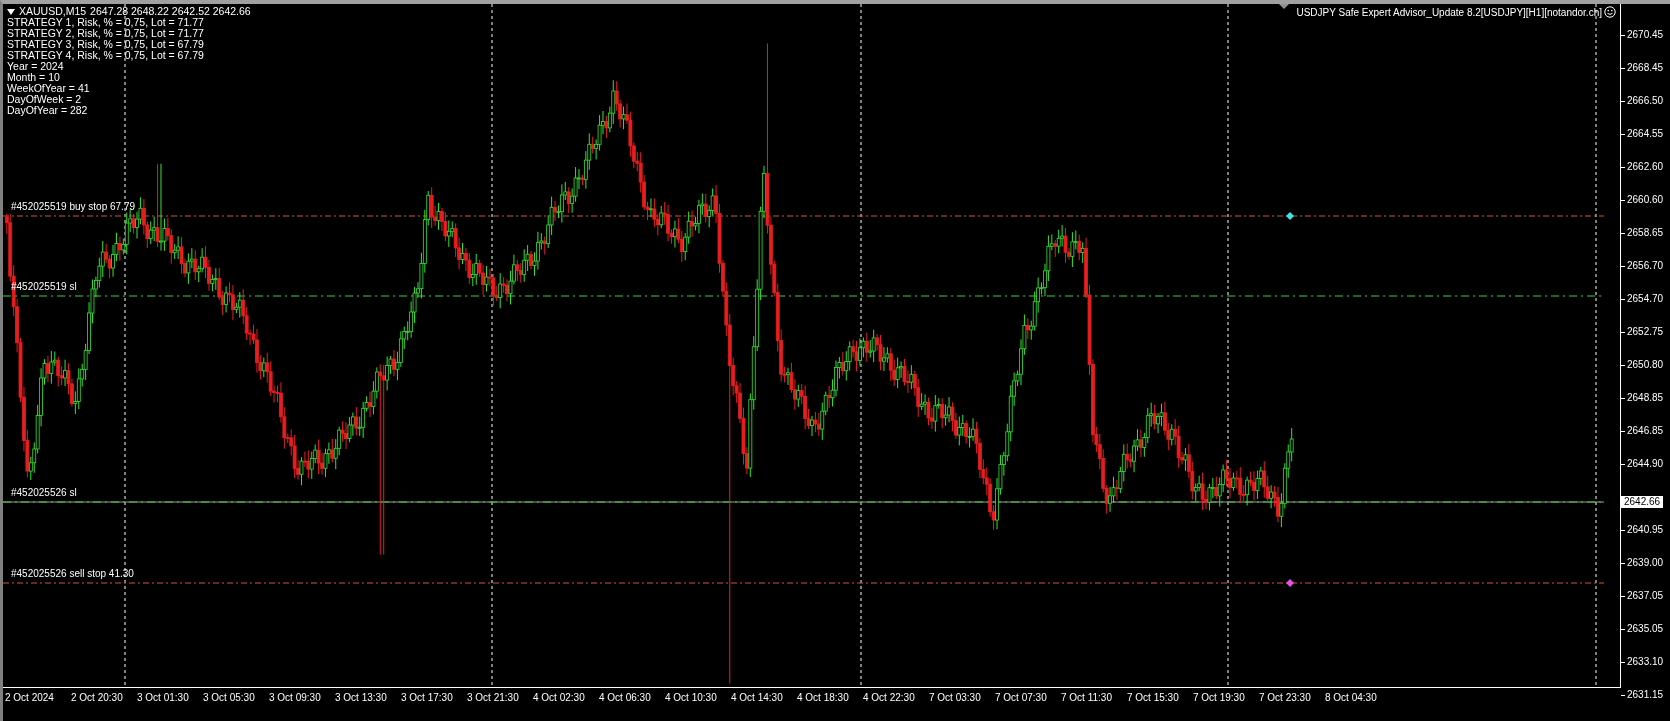 Image resolution: width=1670 pixels, height=721 pixels. Describe the element at coordinates (559, 698) in the screenshot. I see `time-label: 4 Oct 02:30` at that location.